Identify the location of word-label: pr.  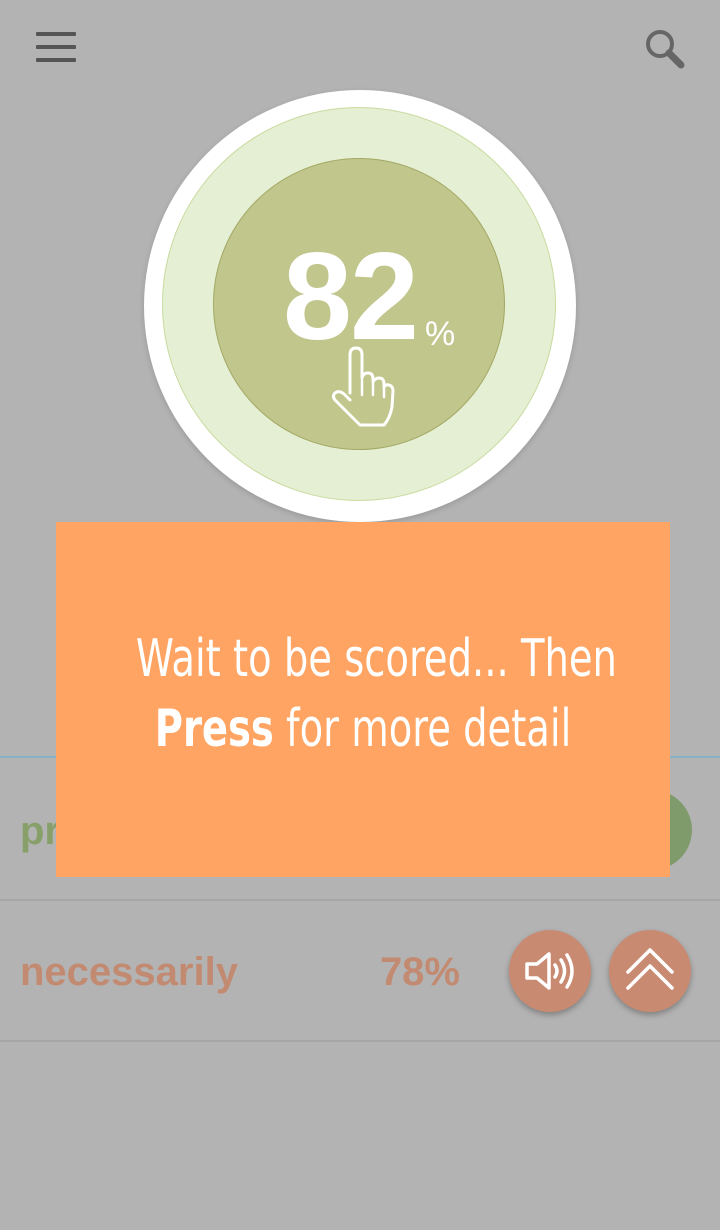
(40, 831).